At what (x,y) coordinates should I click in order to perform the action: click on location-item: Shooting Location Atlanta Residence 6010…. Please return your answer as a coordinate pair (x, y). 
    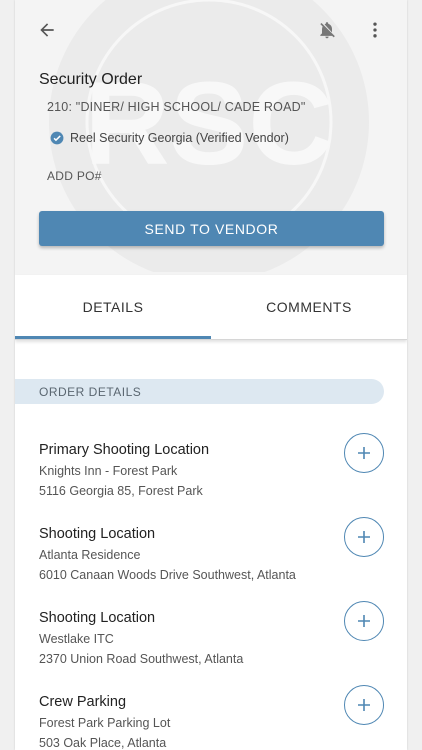
    Looking at the image, I should click on (211, 563).